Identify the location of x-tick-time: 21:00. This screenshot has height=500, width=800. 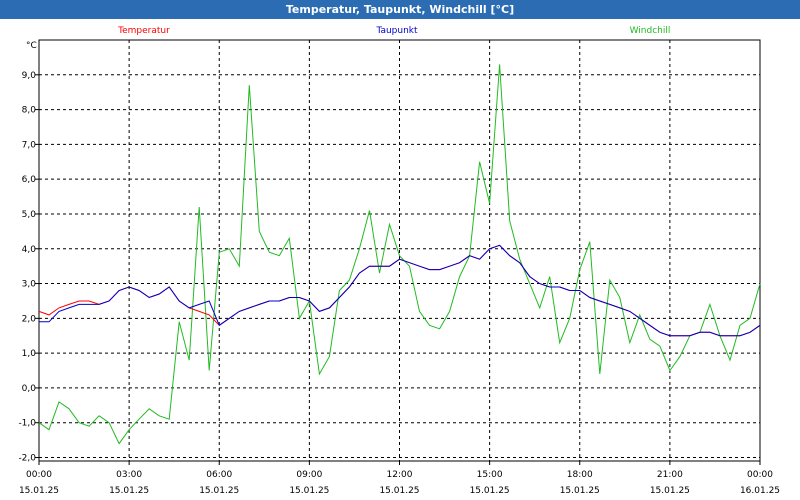
(670, 475).